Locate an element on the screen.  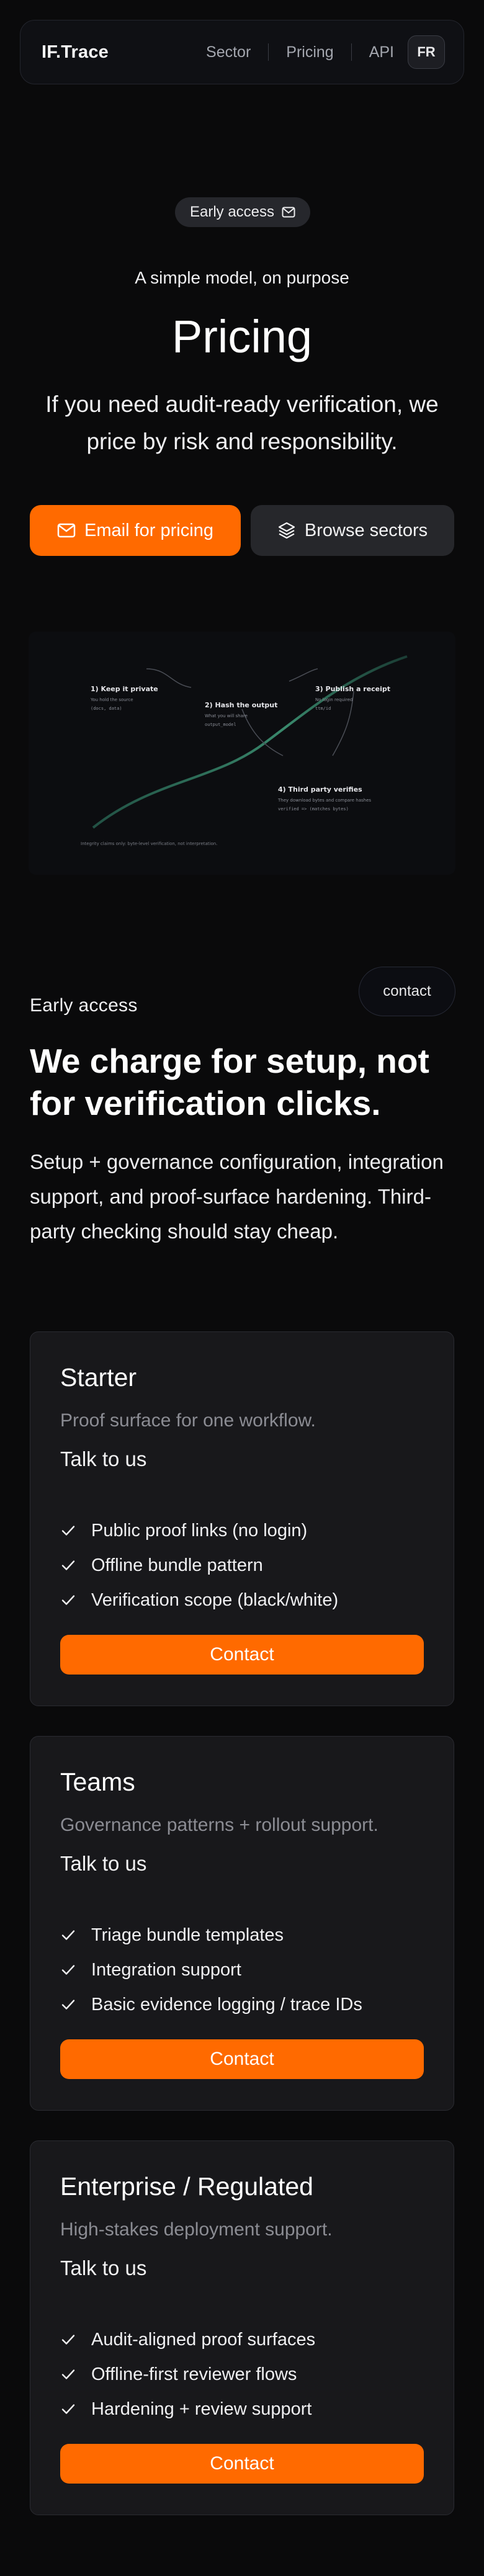
layers-icon is located at coordinates (286, 530).